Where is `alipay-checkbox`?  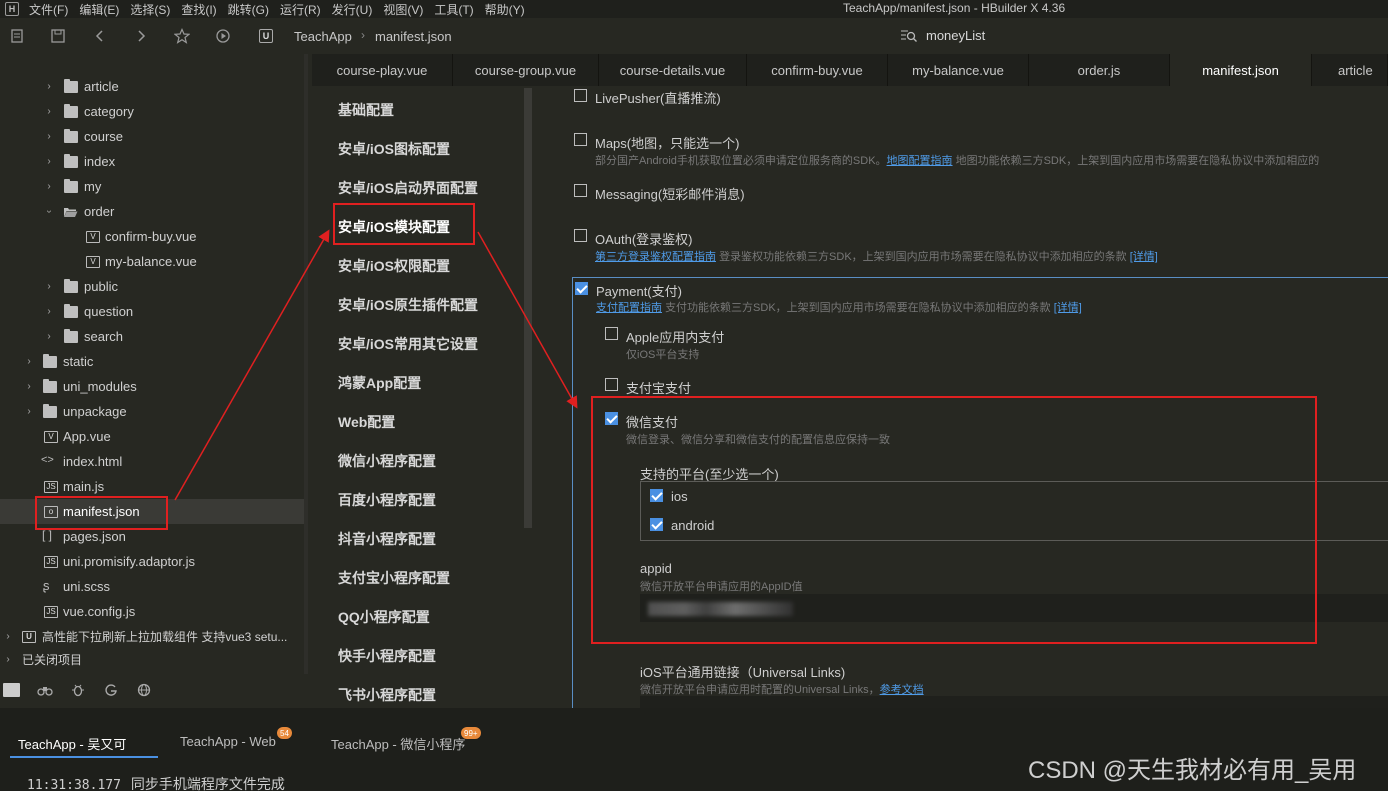 alipay-checkbox is located at coordinates (611, 384).